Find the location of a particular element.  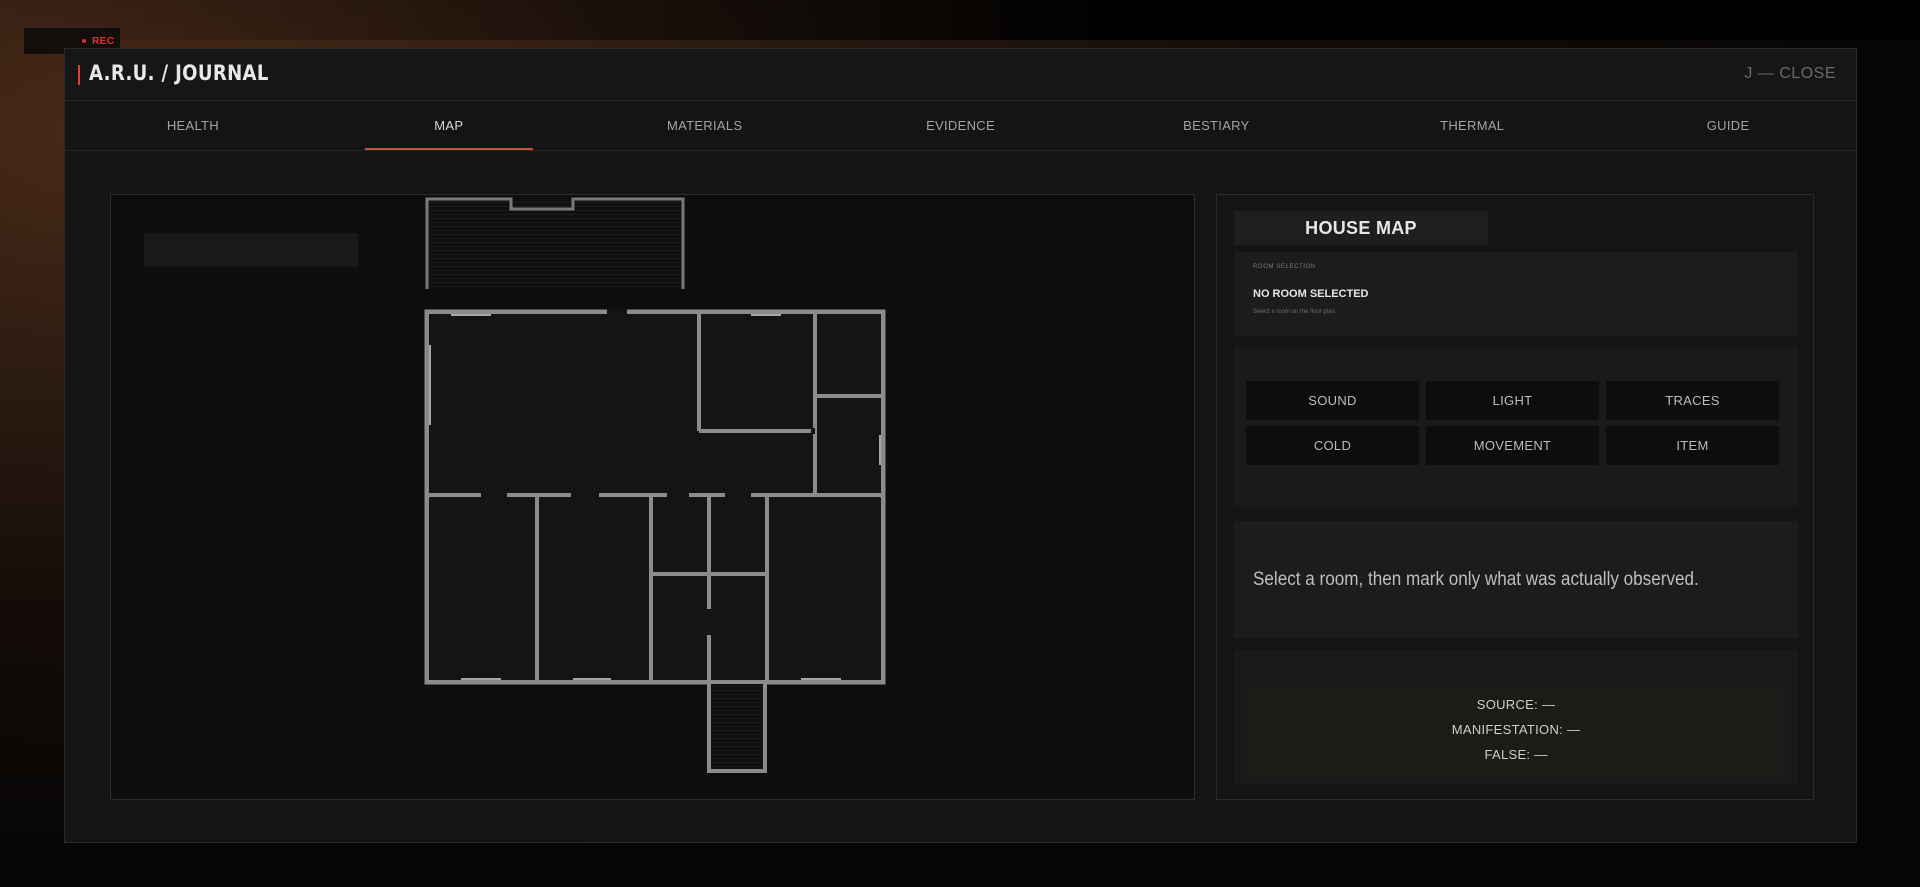

rec-label: REC is located at coordinates (103, 41).